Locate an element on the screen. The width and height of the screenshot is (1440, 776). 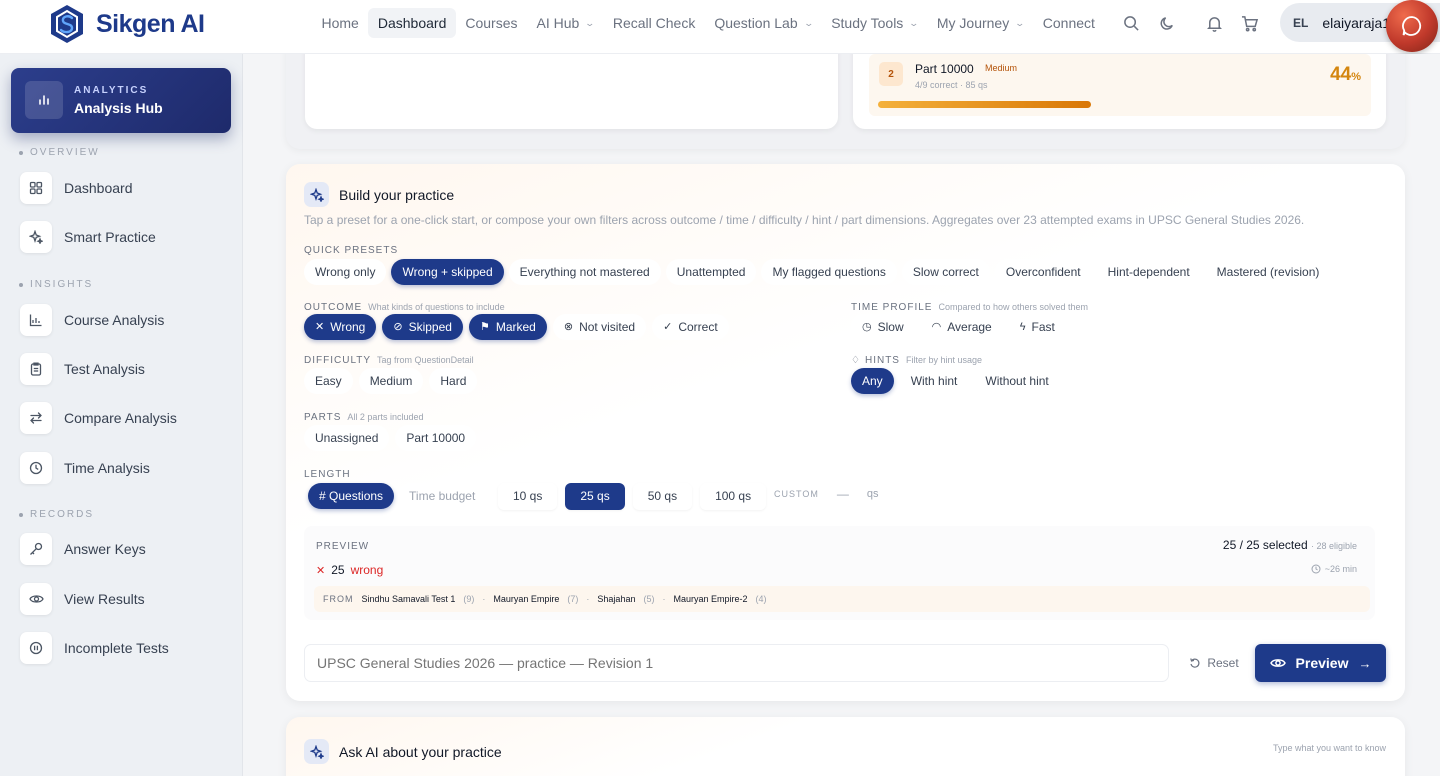
sidebar-item-time-analysis: Time Analysis is located at coordinates (125, 468).